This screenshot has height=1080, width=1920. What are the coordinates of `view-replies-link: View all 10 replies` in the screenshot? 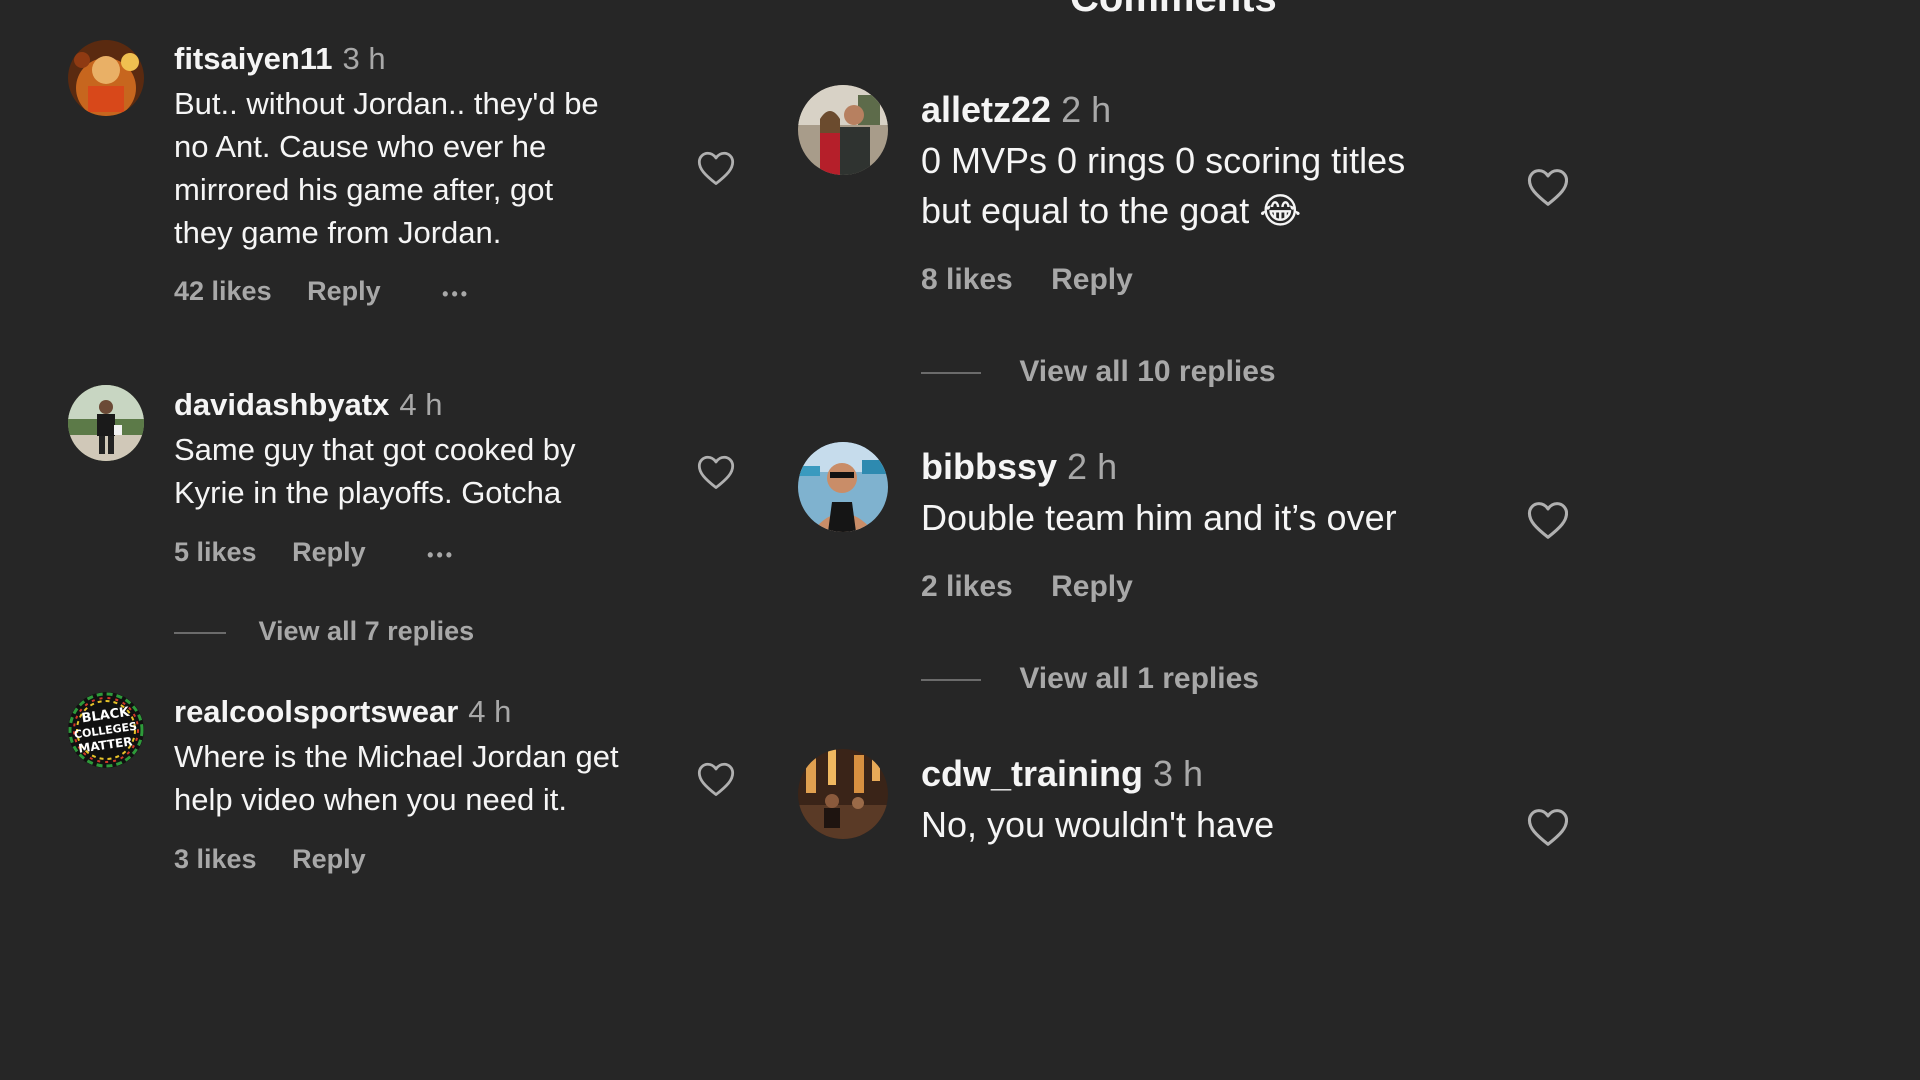 It's located at (1098, 372).